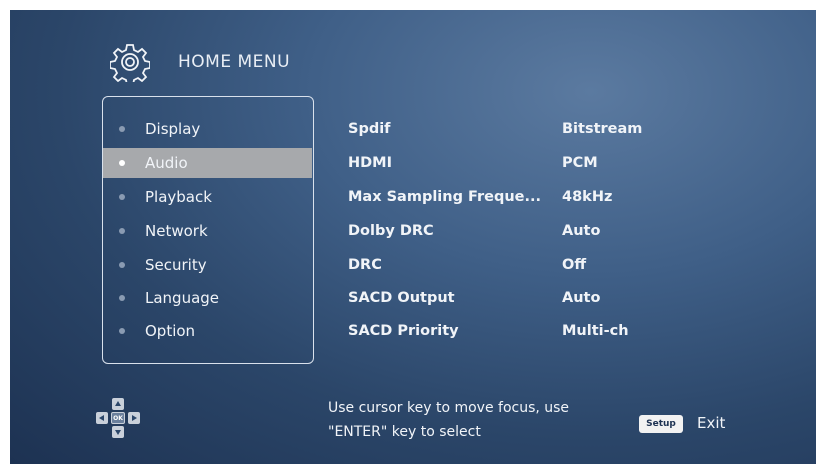 This screenshot has height=464, width=816. I want to click on exit-label: Exit, so click(711, 423).